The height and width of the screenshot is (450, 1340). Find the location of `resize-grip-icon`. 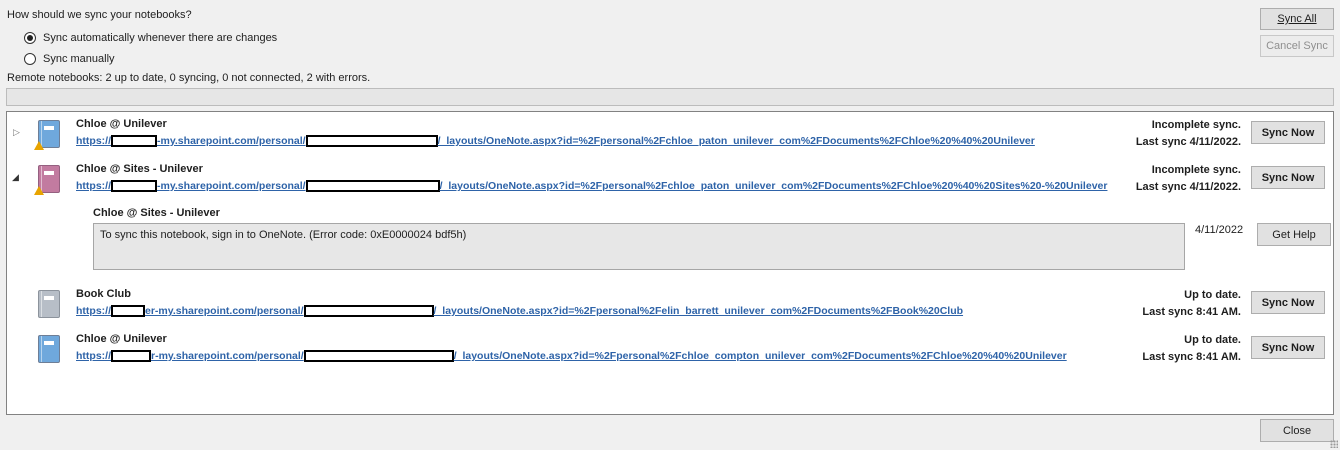

resize-grip-icon is located at coordinates (1334, 444).